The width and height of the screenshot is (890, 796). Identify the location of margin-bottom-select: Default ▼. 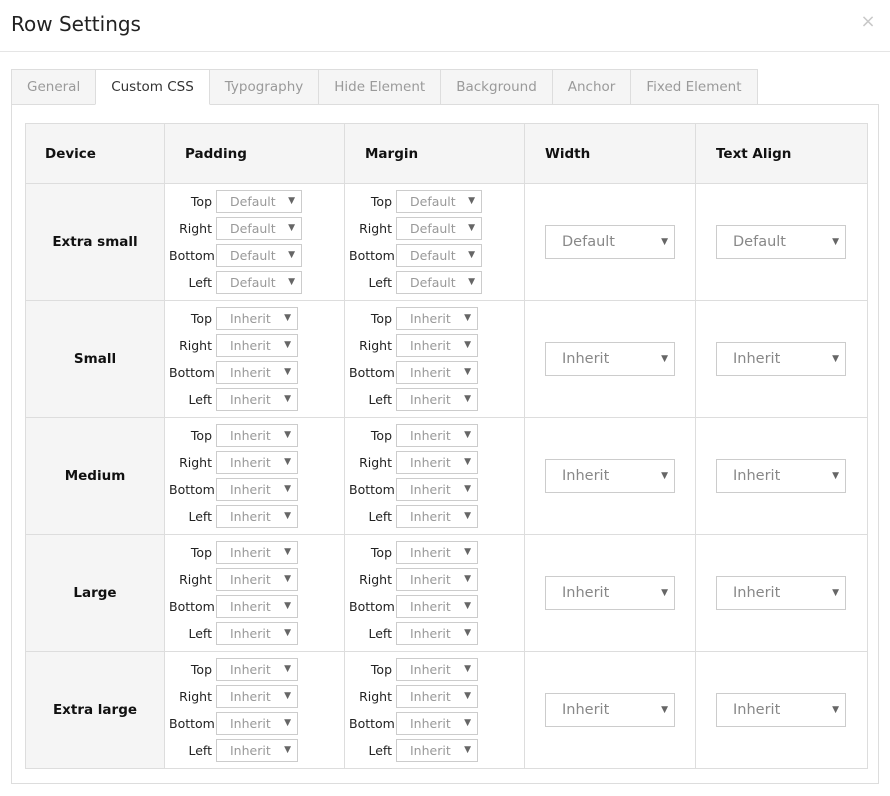
(439, 255).